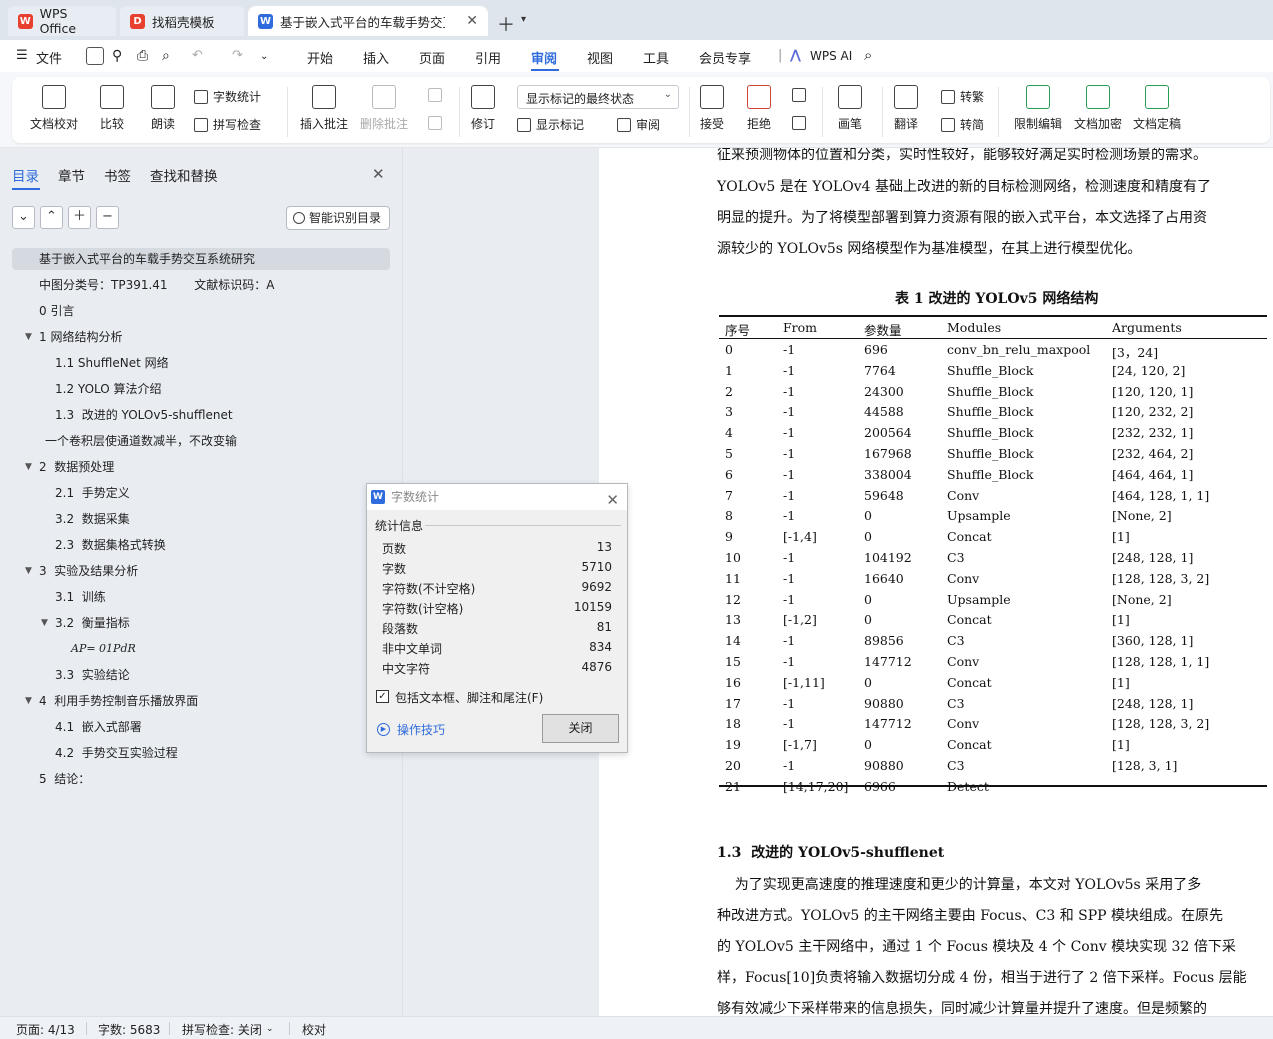 The height and width of the screenshot is (1039, 1273). I want to click on nav-tab-toc: 目录, so click(25, 175).